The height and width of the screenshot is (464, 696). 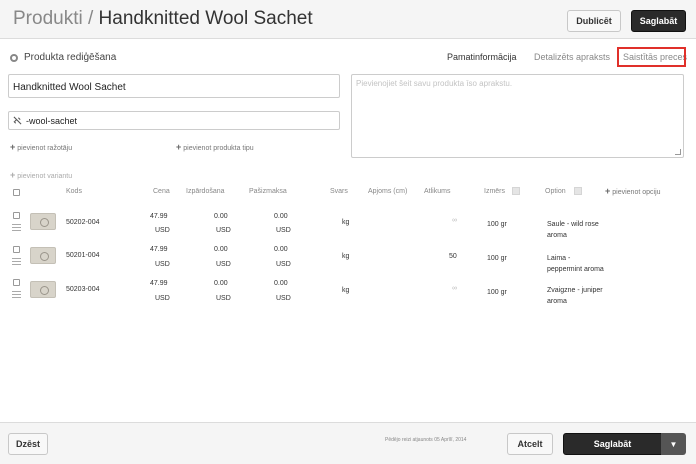 I want to click on select-all-checkbox, so click(x=16, y=192).